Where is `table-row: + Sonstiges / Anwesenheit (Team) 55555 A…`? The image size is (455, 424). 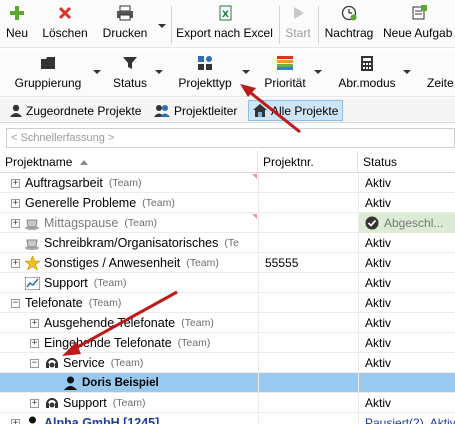 table-row: + Sonstiges / Anwesenheit (Team) 55555 A… is located at coordinates (227, 263).